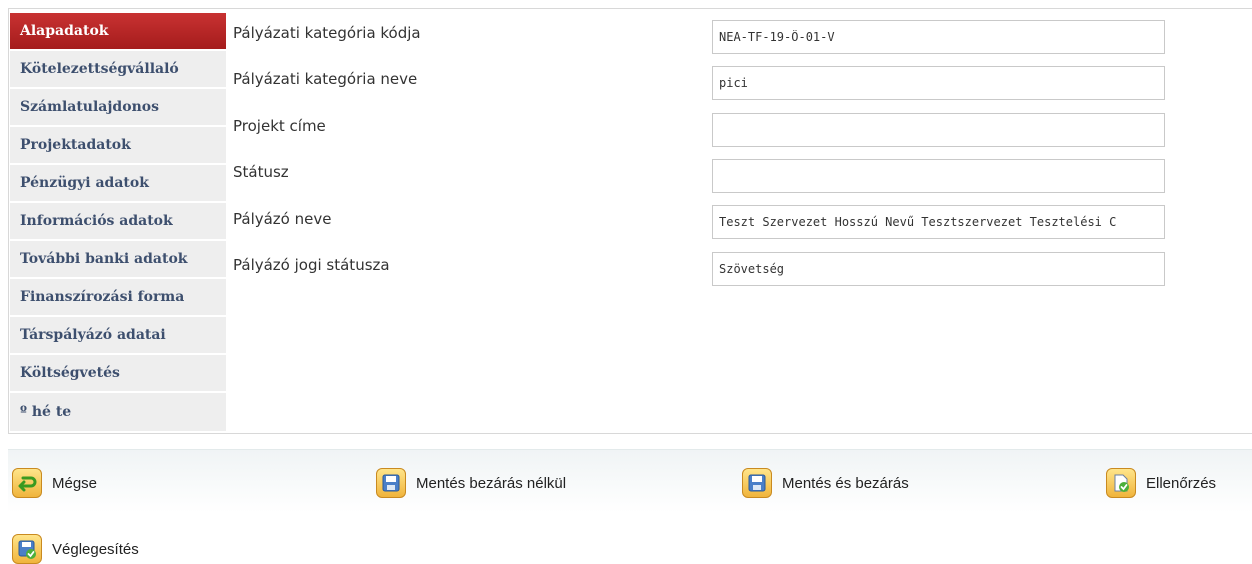 The image size is (1252, 564). What do you see at coordinates (118, 69) in the screenshot?
I see `nav-item-kotelezettsegvallalo: Kötelezettségvállaló` at bounding box center [118, 69].